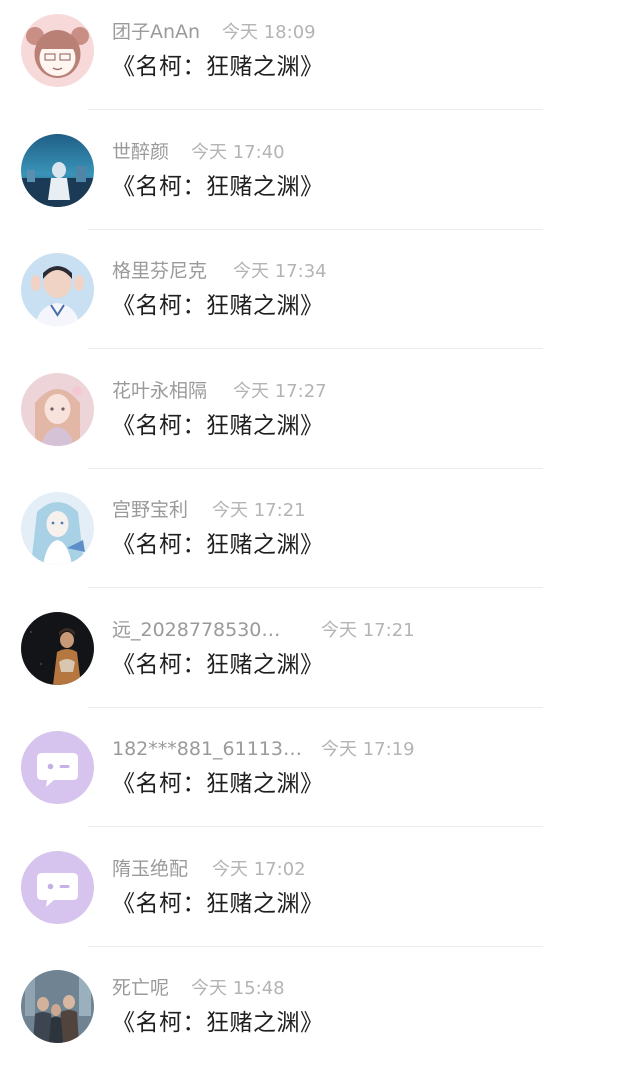 The width and height of the screenshot is (640, 1076). I want to click on commenter-name: 团子AnAn, so click(156, 32).